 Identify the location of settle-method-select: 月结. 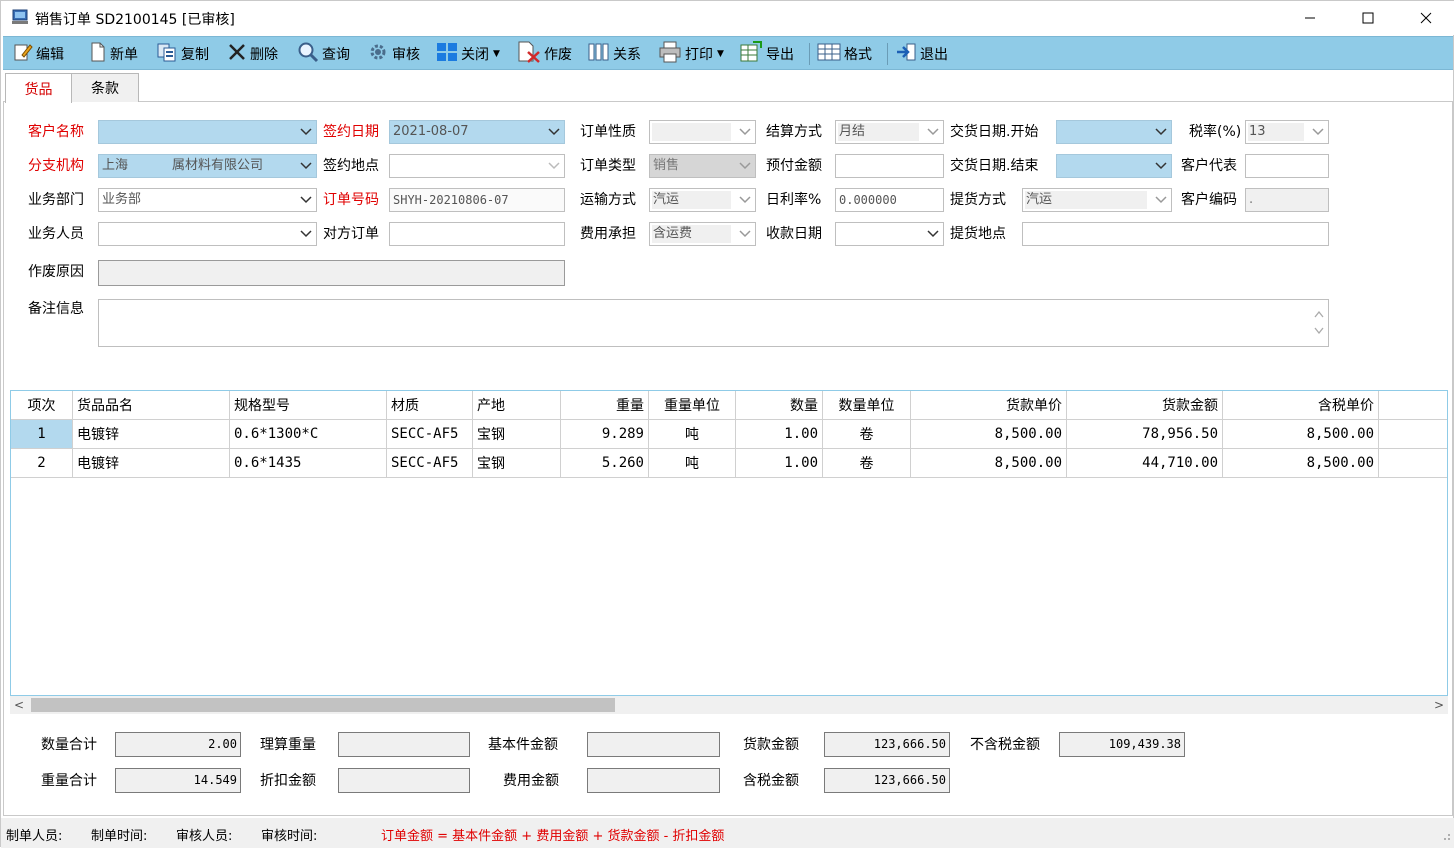
(889, 132).